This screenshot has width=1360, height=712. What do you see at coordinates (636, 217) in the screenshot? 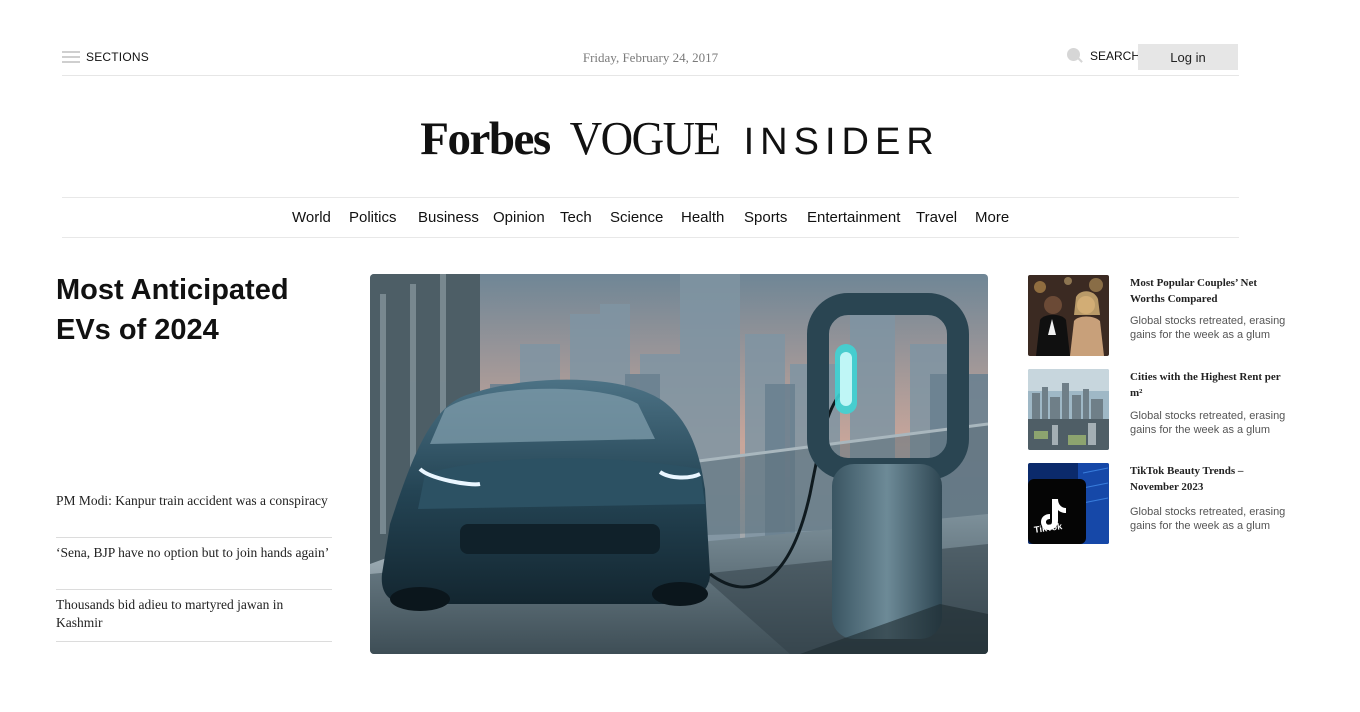
I see `nav-item-science: Science` at bounding box center [636, 217].